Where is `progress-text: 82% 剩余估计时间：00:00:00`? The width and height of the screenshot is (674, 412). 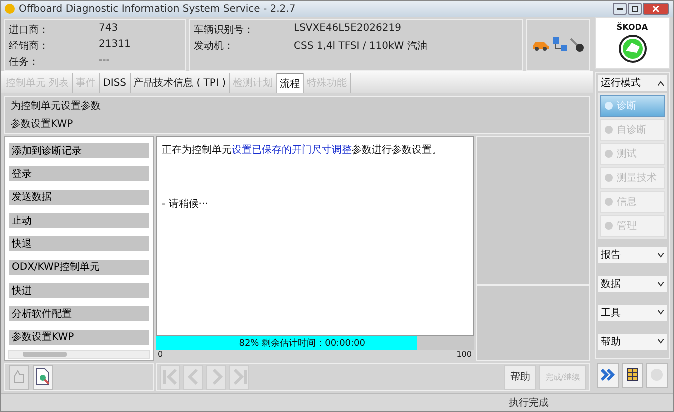
progress-text: 82% 剩余估计时间：00:00:00 is located at coordinates (302, 344).